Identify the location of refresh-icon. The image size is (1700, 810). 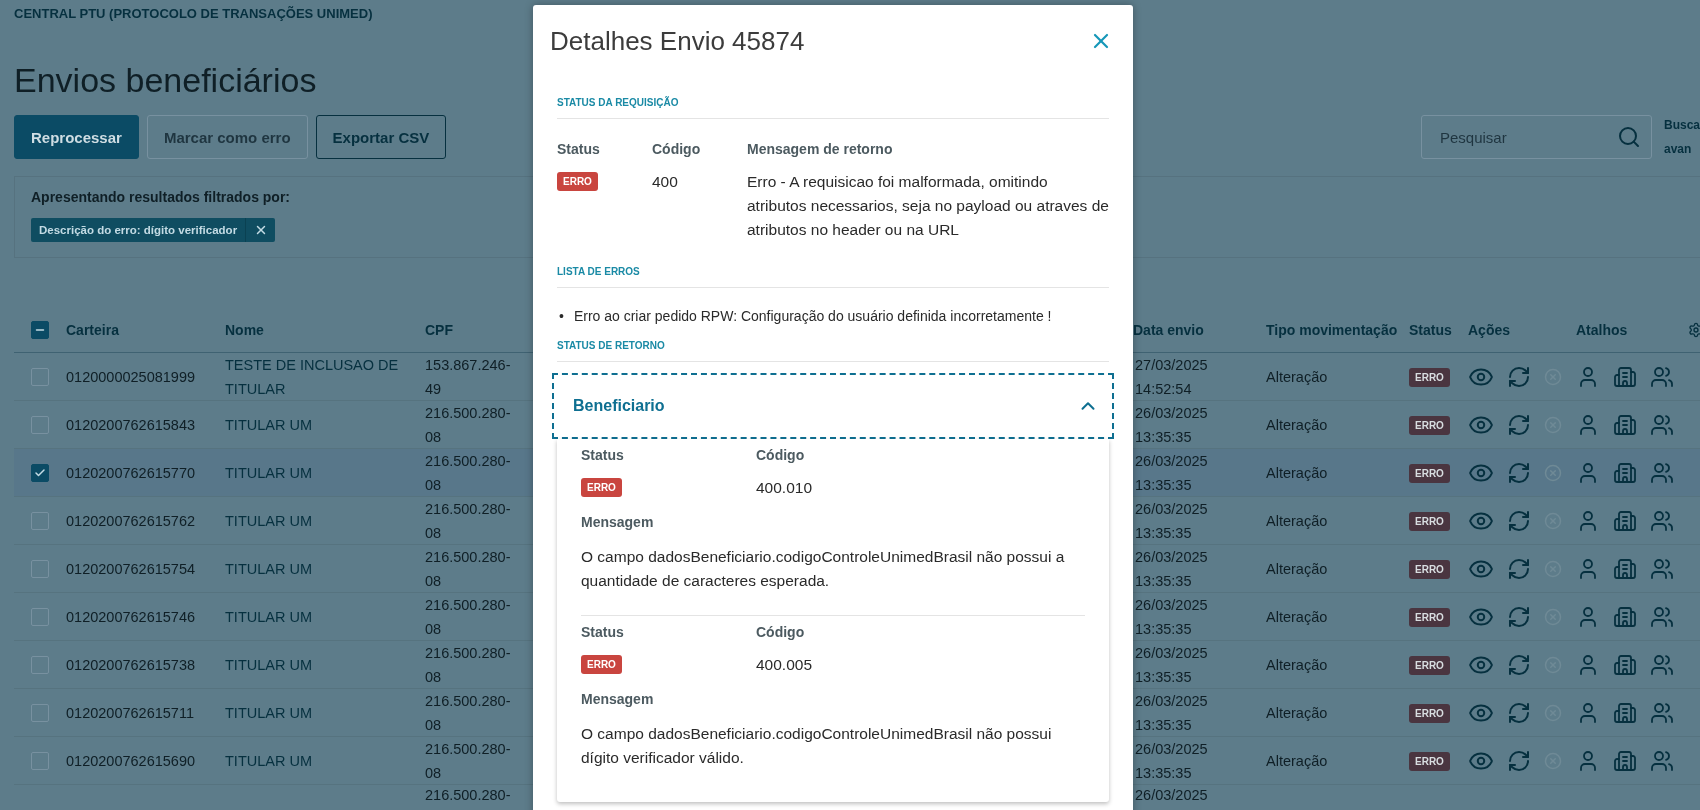
(1519, 761).